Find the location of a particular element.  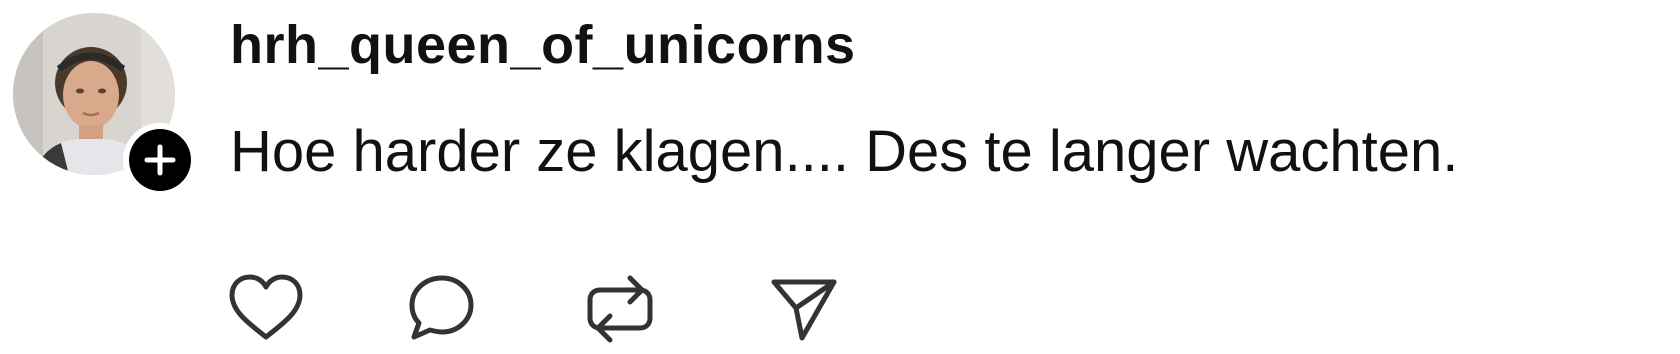

like-button is located at coordinates (266, 308).